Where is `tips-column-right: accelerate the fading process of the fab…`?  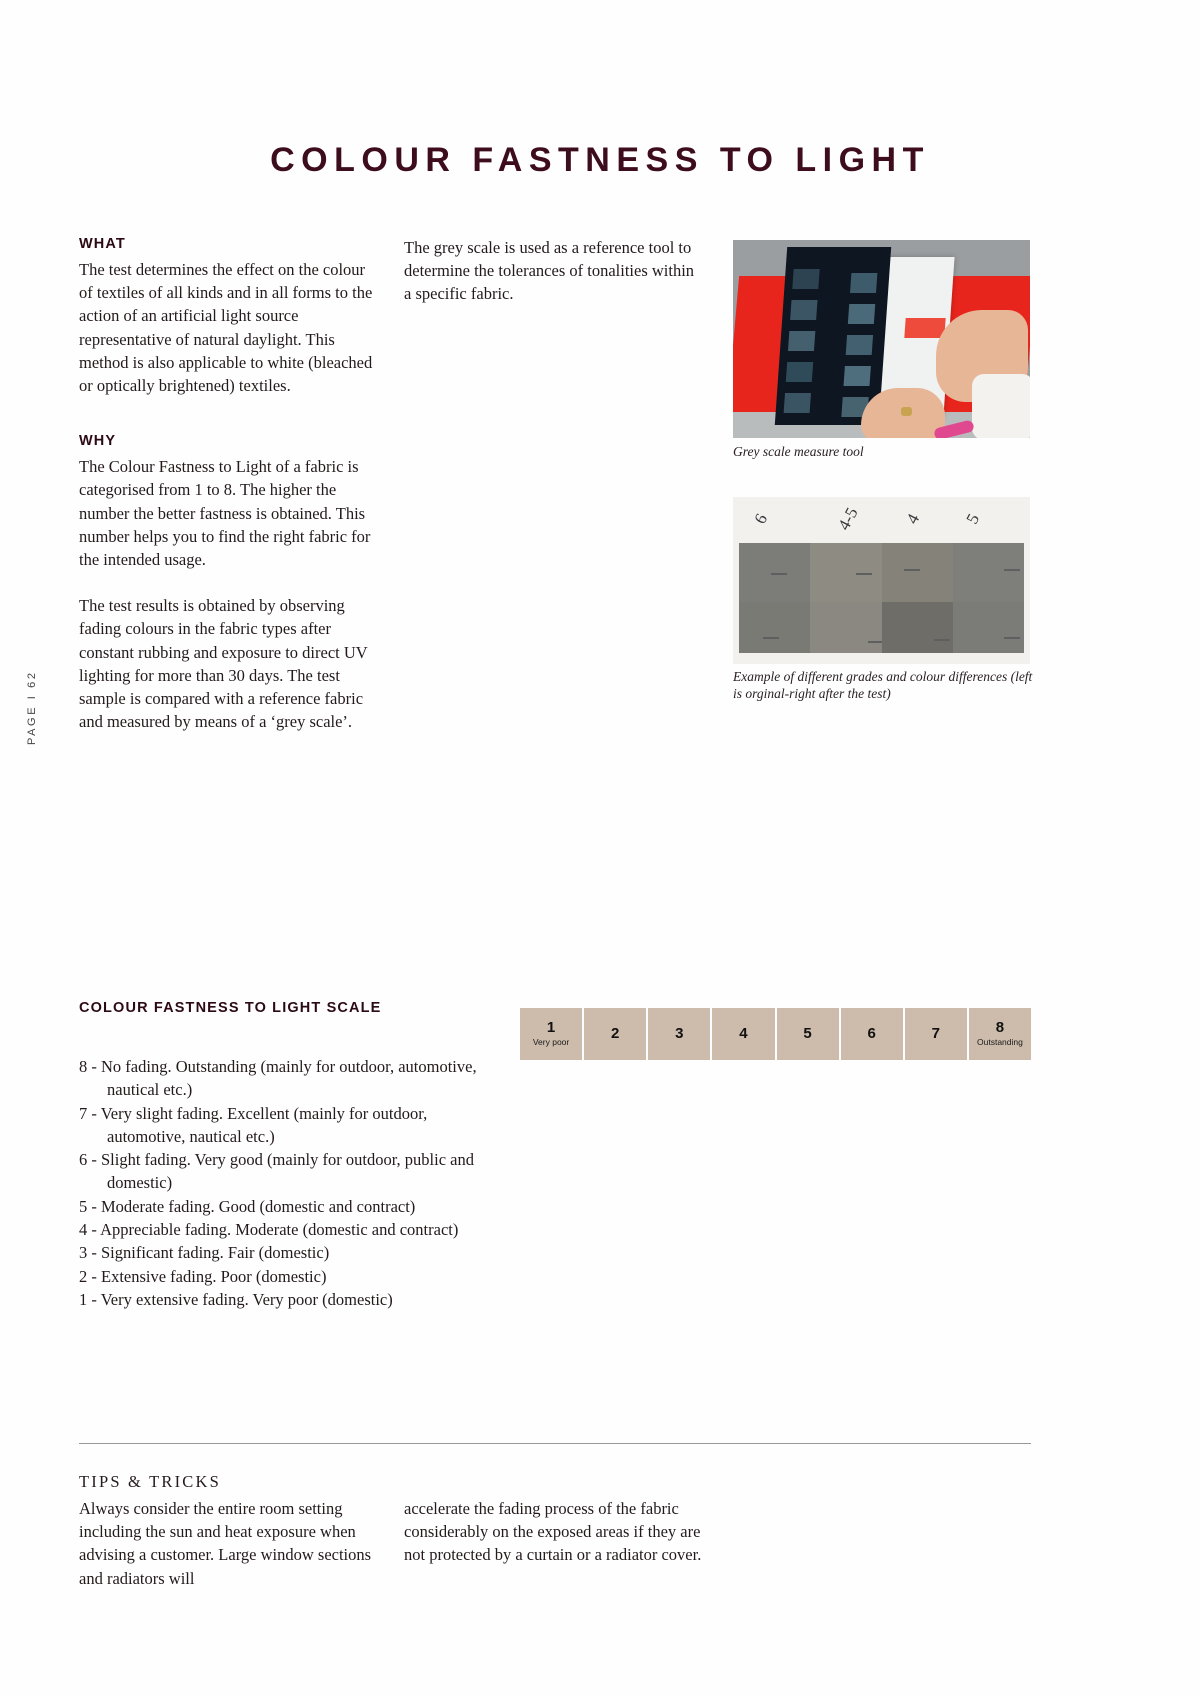
tips-column-right: accelerate the fading process of the fab… is located at coordinates (554, 1532).